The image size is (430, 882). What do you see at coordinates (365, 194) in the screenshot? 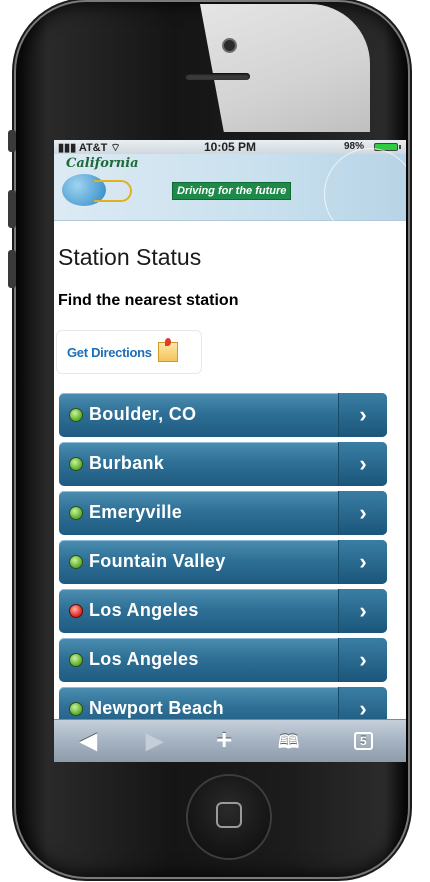
I see `background-globe-graphic` at bounding box center [365, 194].